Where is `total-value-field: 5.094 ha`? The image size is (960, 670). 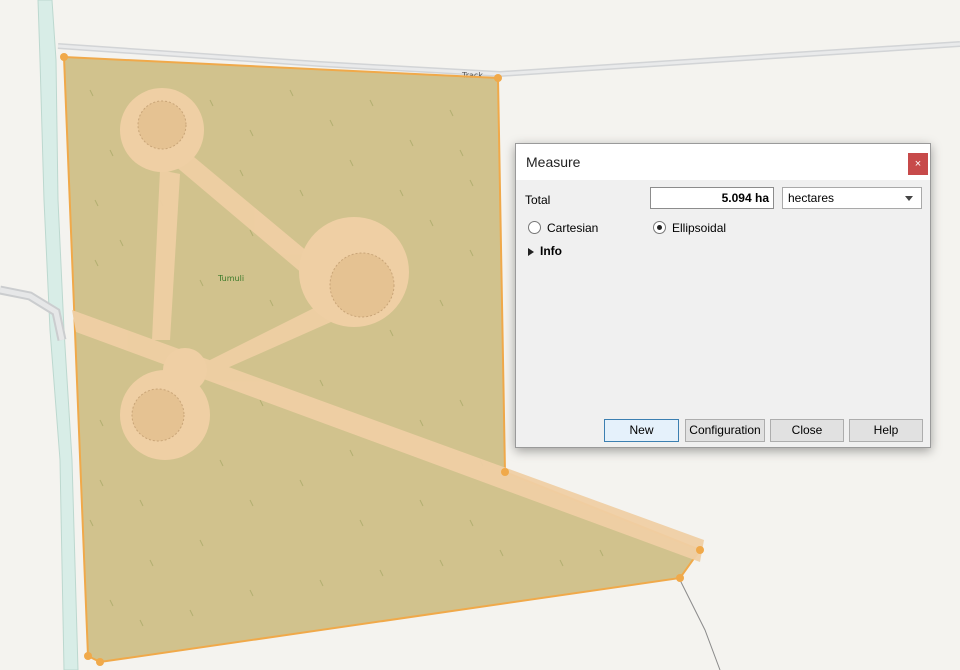 total-value-field: 5.094 ha is located at coordinates (712, 198).